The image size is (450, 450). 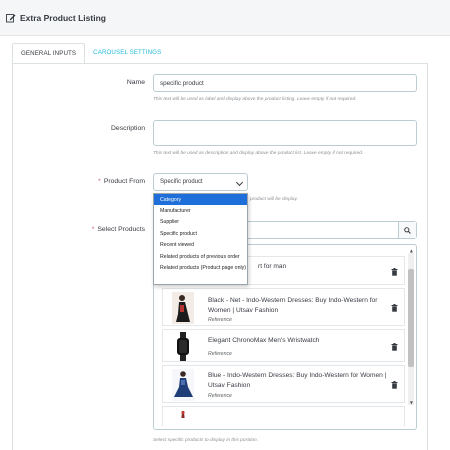 I want to click on scroll-down-icon: ▼, so click(x=411, y=402).